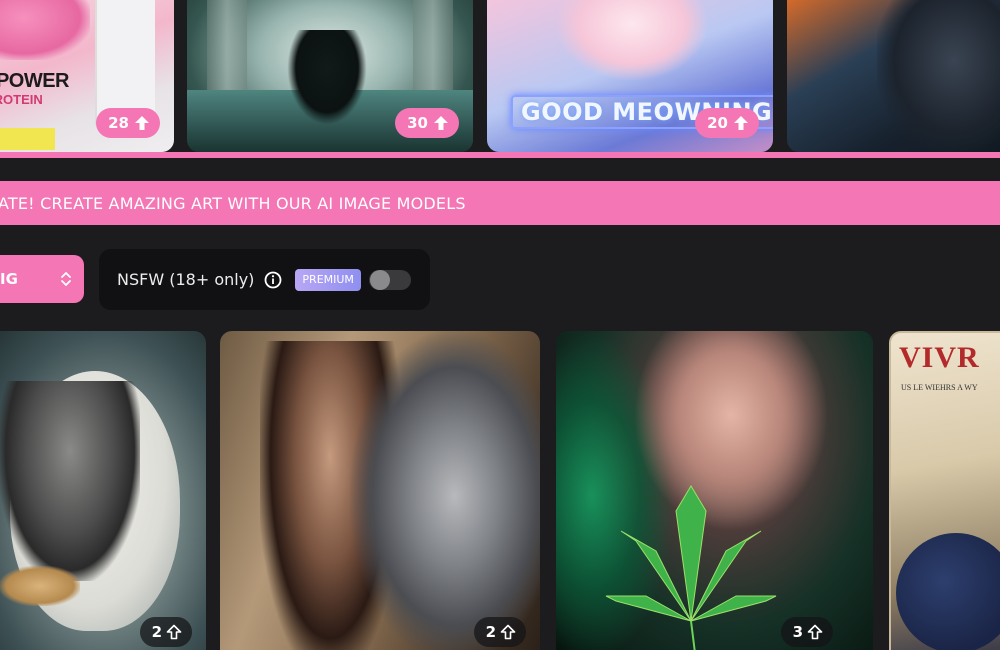 The height and width of the screenshot is (650, 1000). What do you see at coordinates (939, 357) in the screenshot?
I see `poster-title: VIVR` at bounding box center [939, 357].